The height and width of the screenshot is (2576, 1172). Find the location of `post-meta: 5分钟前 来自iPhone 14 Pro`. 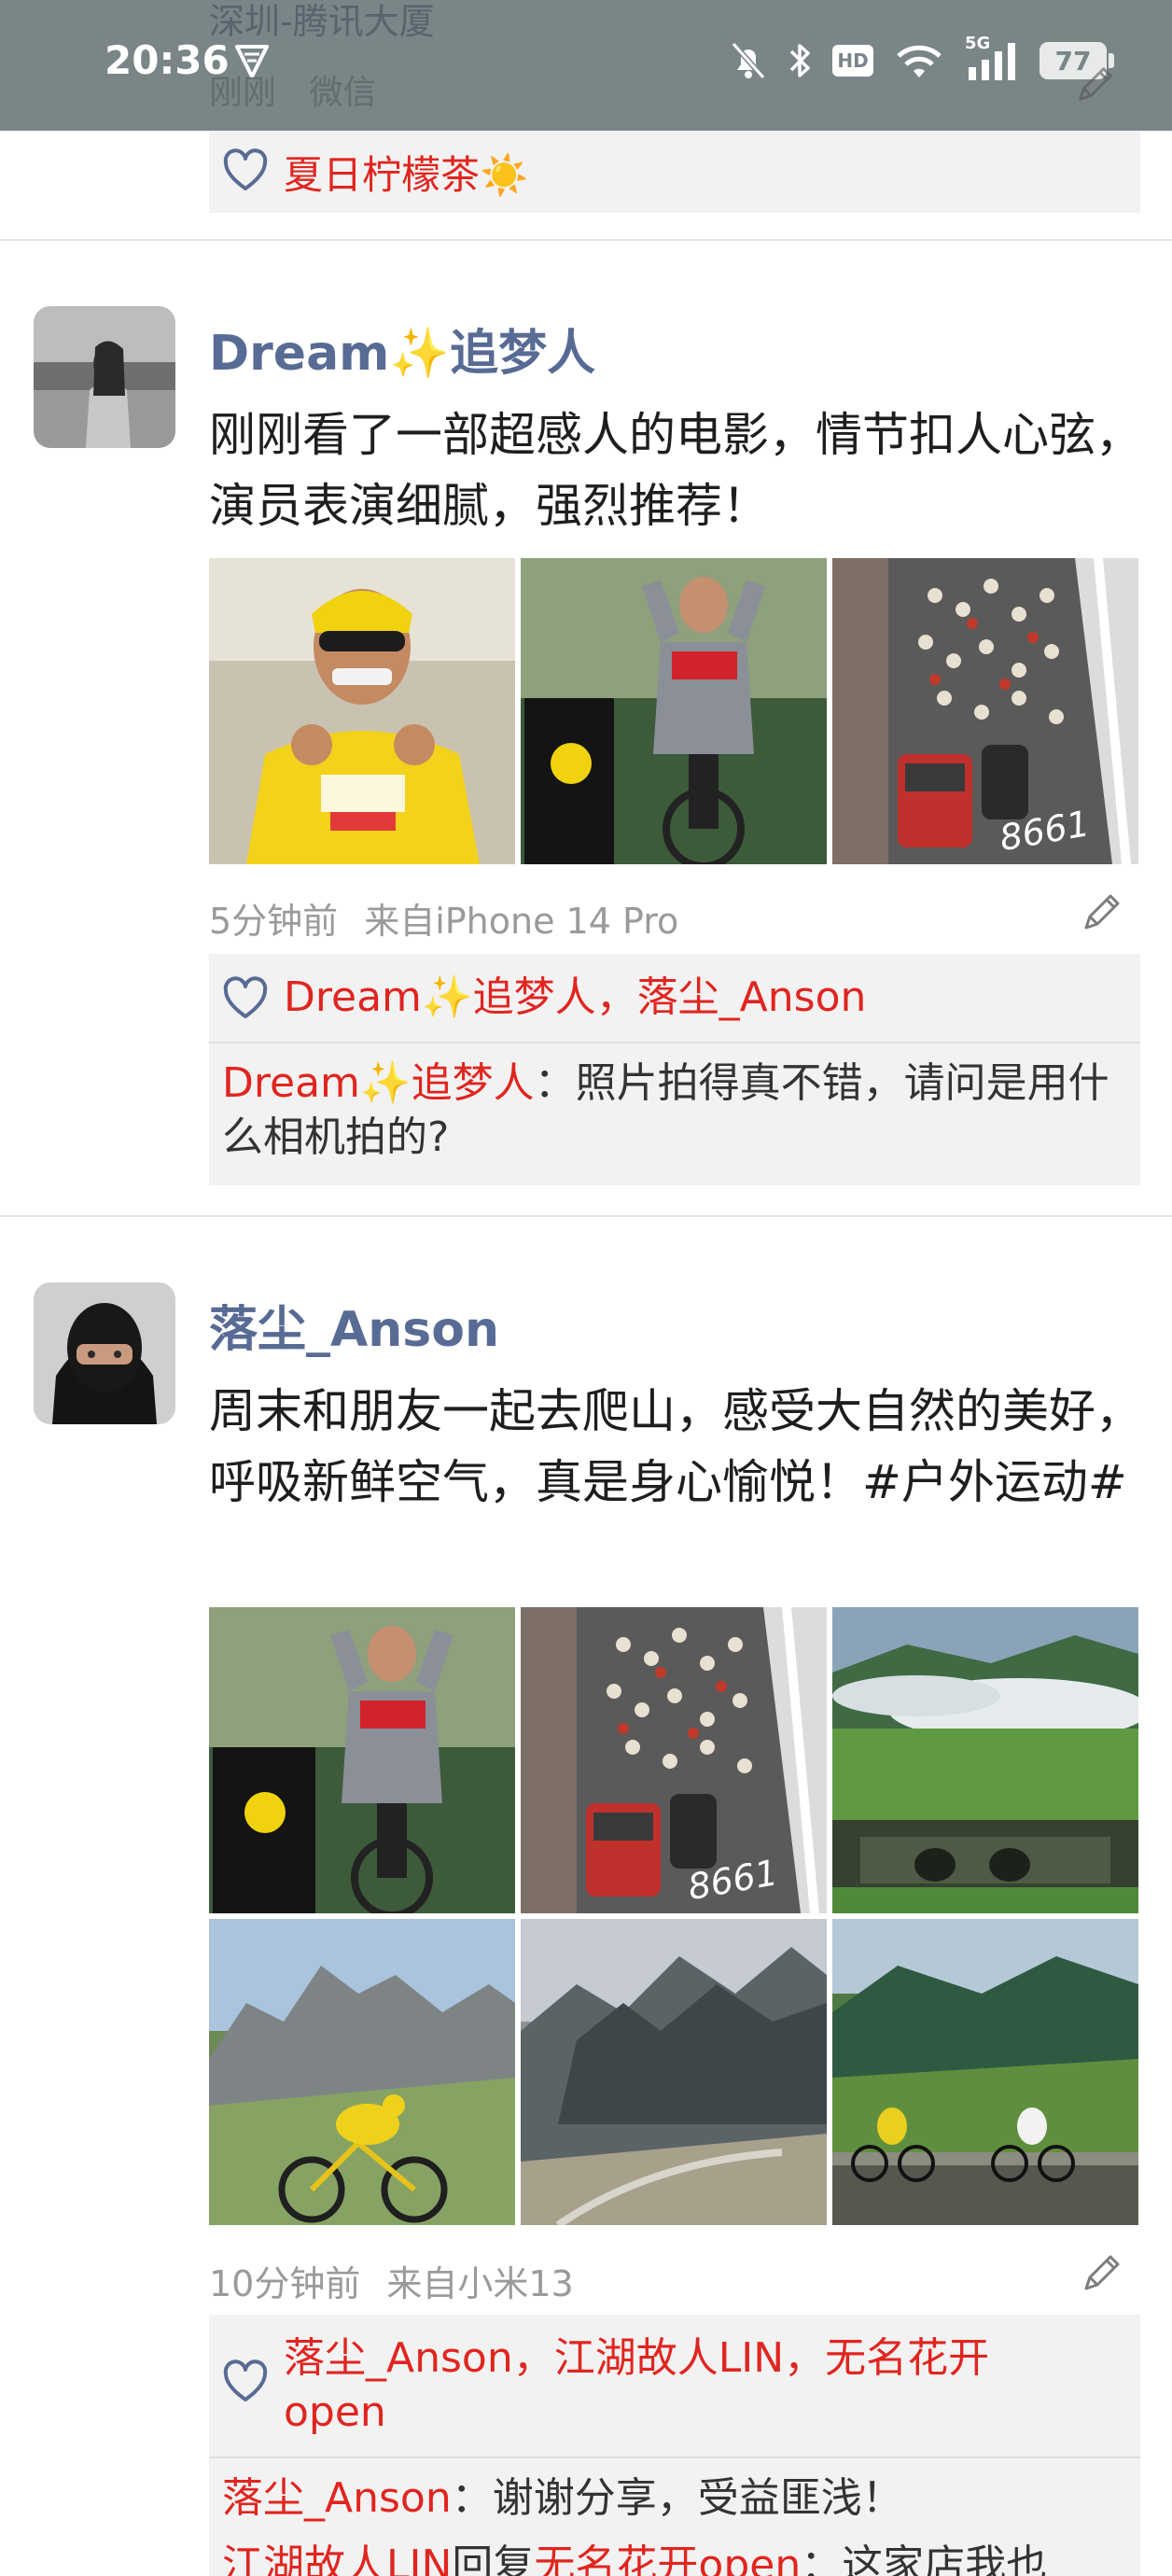

post-meta: 5分钟前 来自iPhone 14 Pro is located at coordinates (443, 918).